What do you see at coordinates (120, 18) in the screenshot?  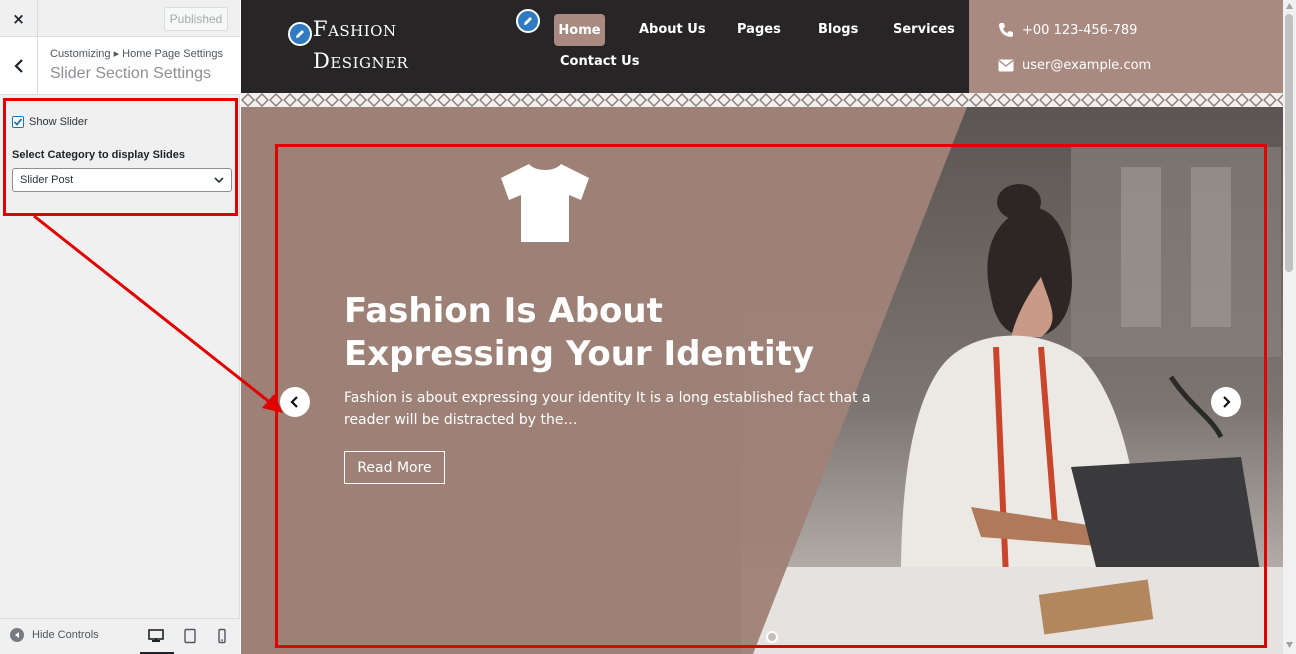 I see `customizer-top-bar: × Published` at bounding box center [120, 18].